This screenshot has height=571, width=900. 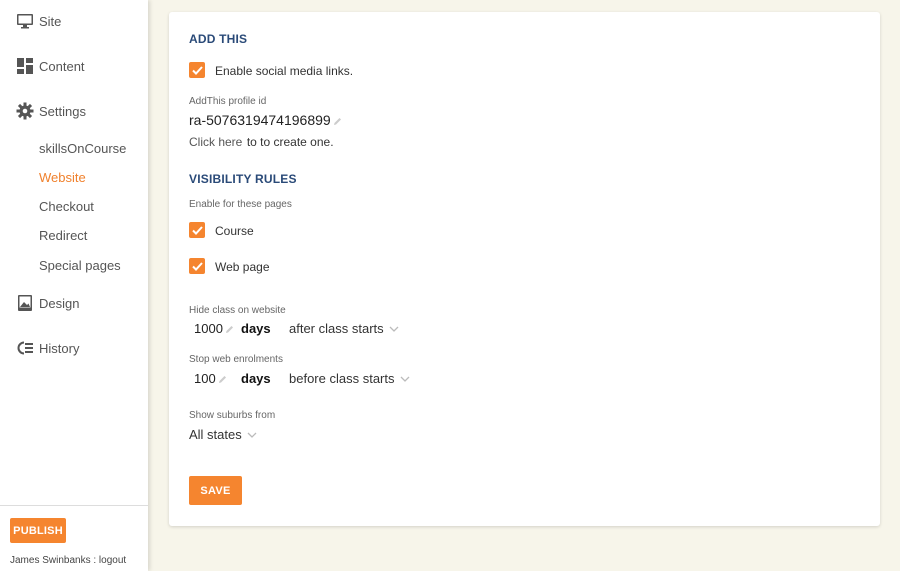 I want to click on hide-when-value: after class starts, so click(x=336, y=328).